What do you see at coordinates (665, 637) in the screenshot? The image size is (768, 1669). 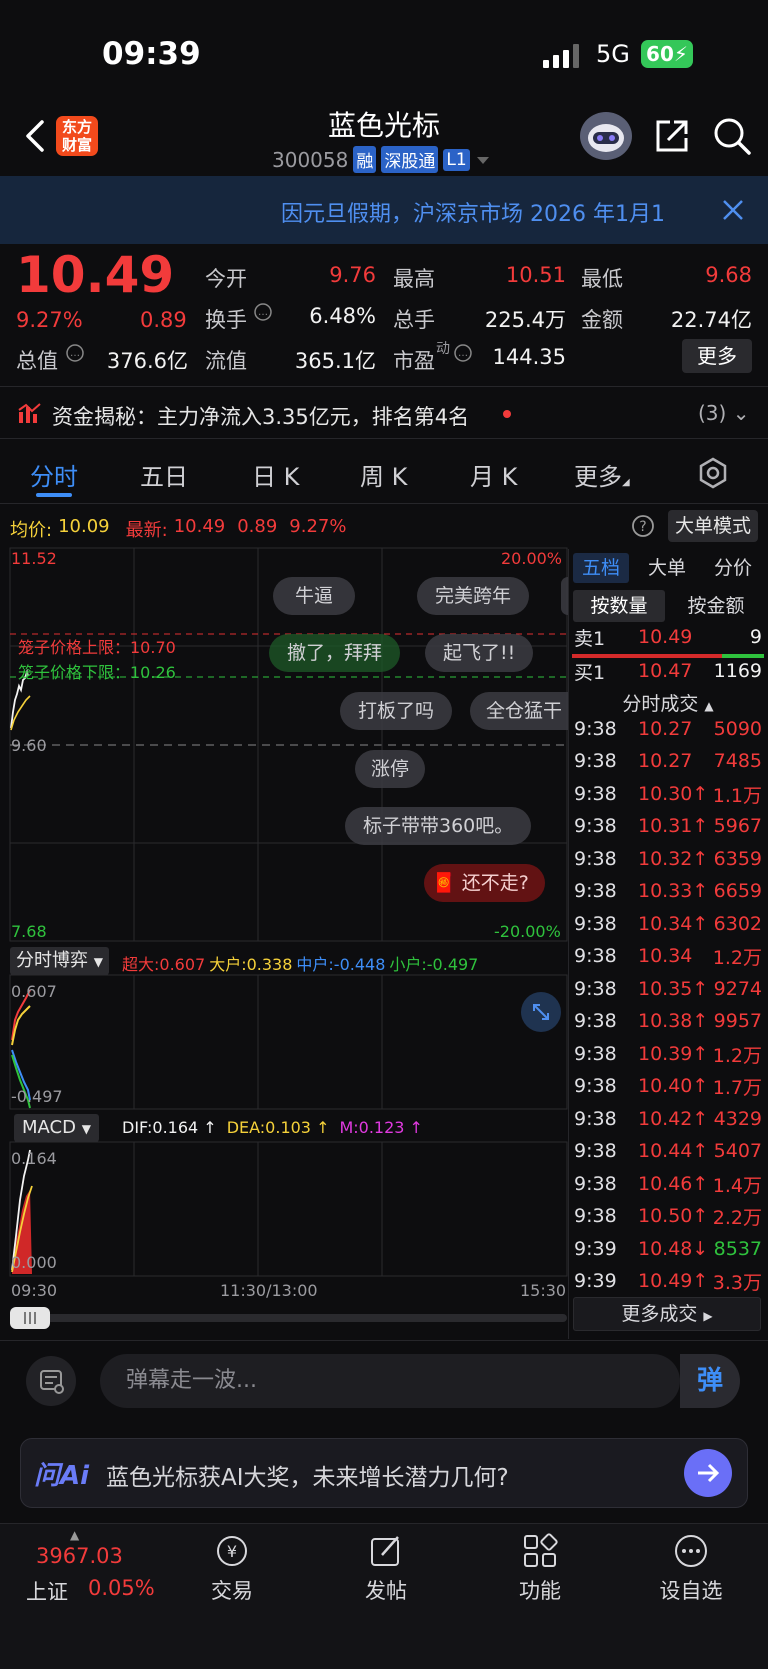 I see `sell1-price: 10.49` at bounding box center [665, 637].